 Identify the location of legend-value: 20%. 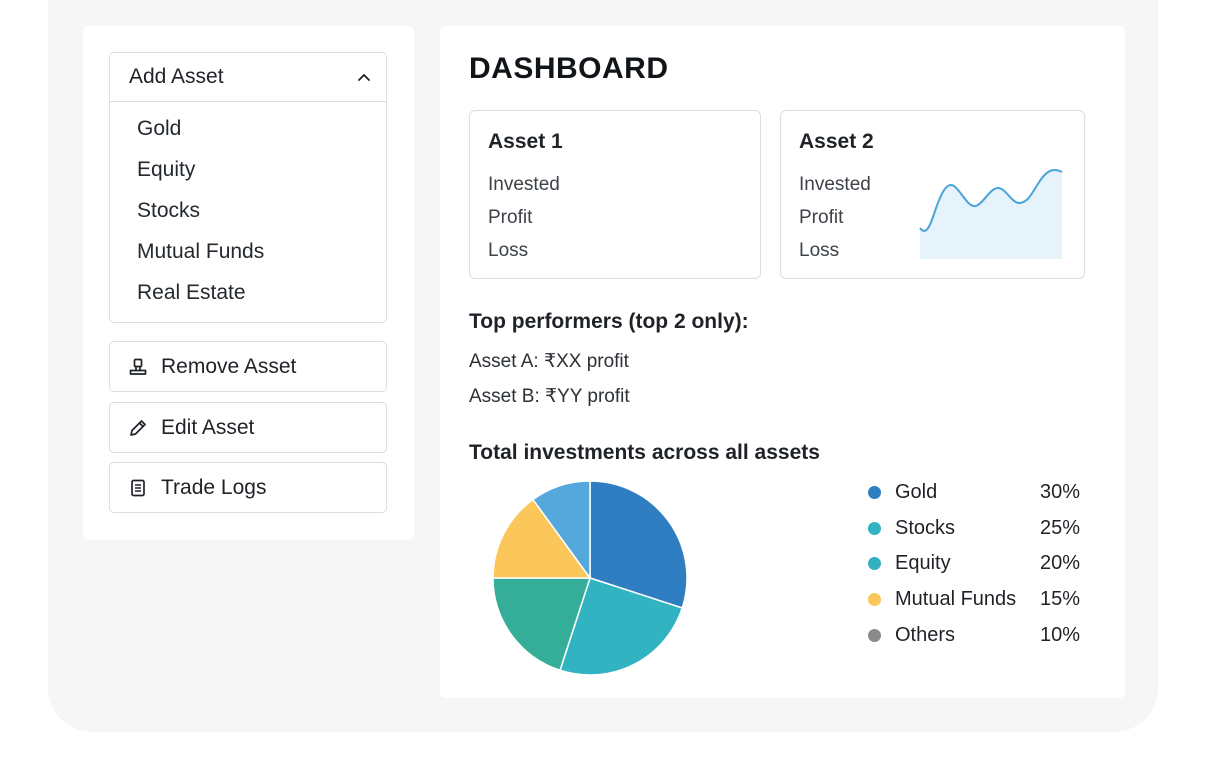
(1059, 563).